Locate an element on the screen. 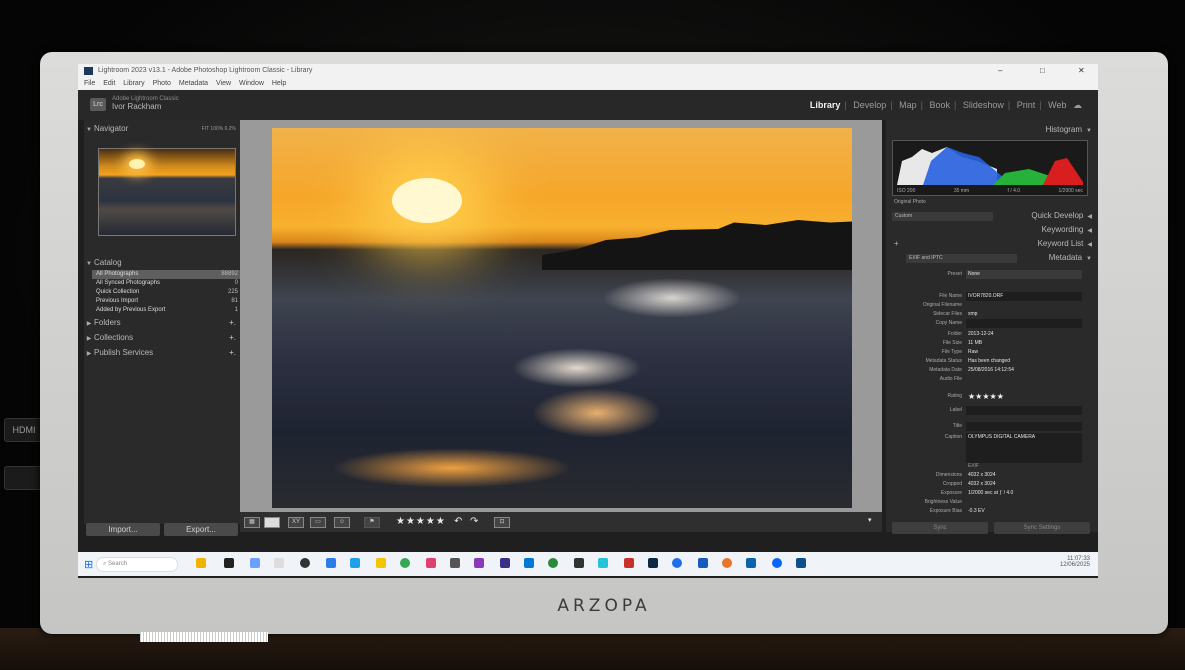 The height and width of the screenshot is (670, 1185). catalog-item: Previous Import 81 is located at coordinates (166, 301).